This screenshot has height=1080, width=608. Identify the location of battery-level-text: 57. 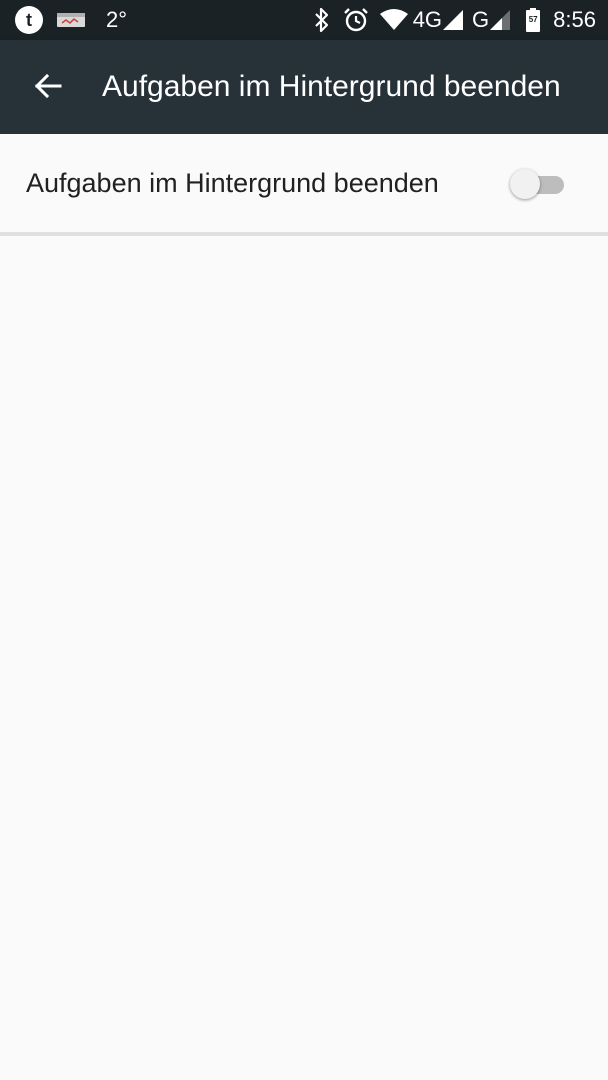
(533, 19).